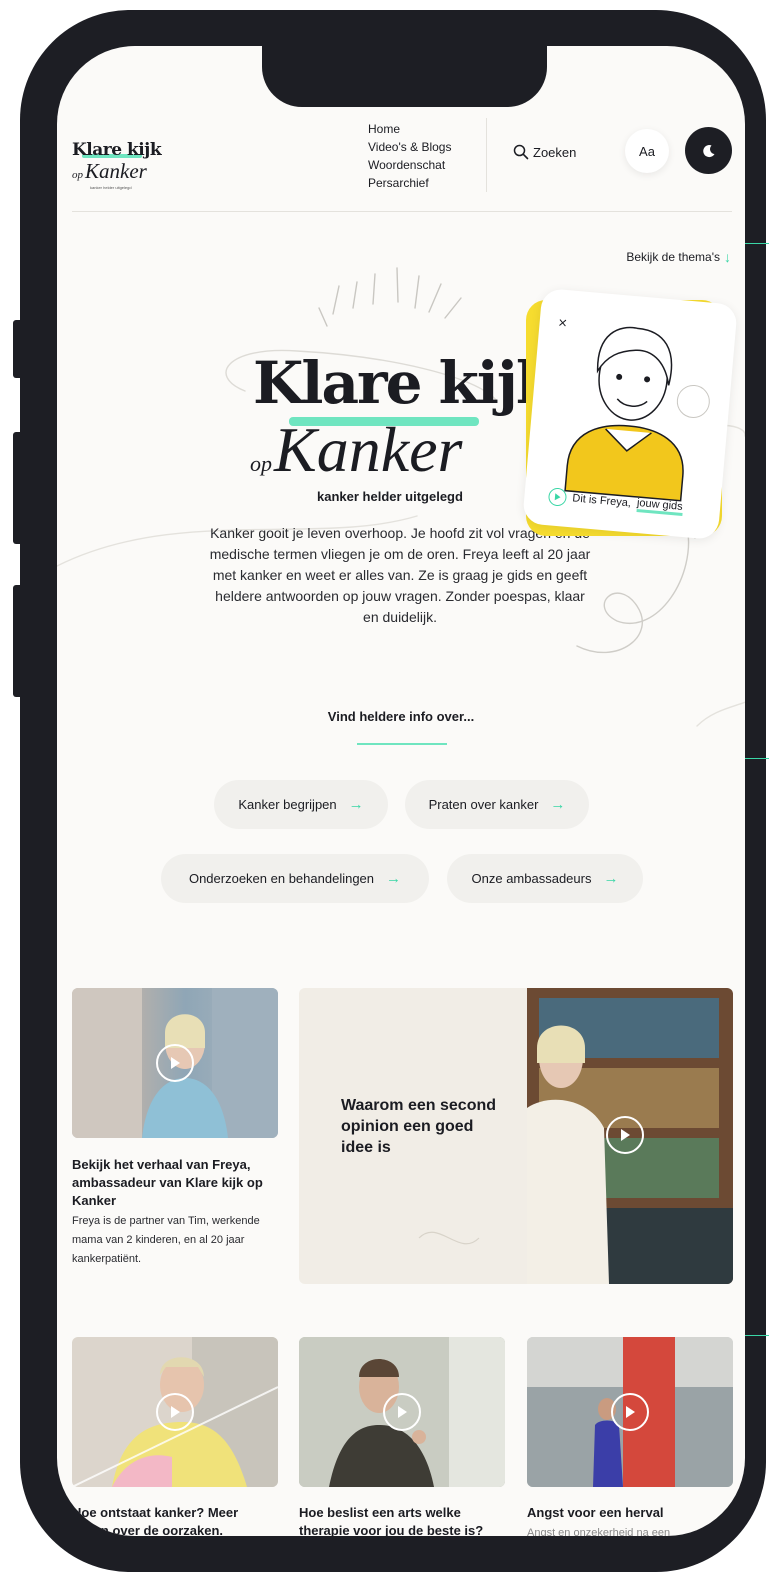 Image resolution: width=769 pixels, height=1579 pixels. What do you see at coordinates (409, 183) in the screenshot?
I see `nav-item-persarchief: Persarchief` at bounding box center [409, 183].